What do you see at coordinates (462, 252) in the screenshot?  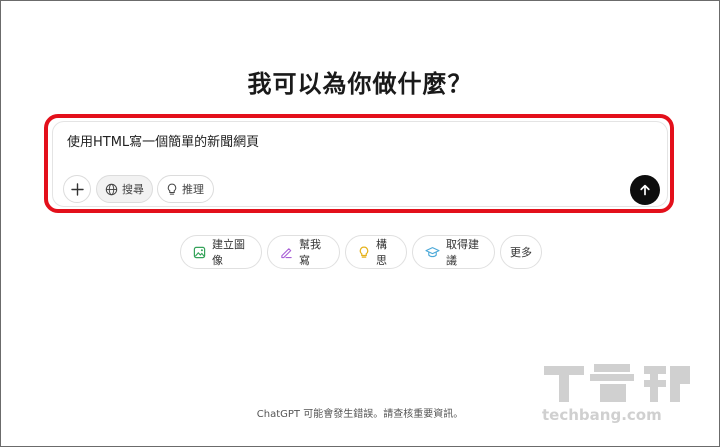 I see `suggestion-label: 取得建議` at bounding box center [462, 252].